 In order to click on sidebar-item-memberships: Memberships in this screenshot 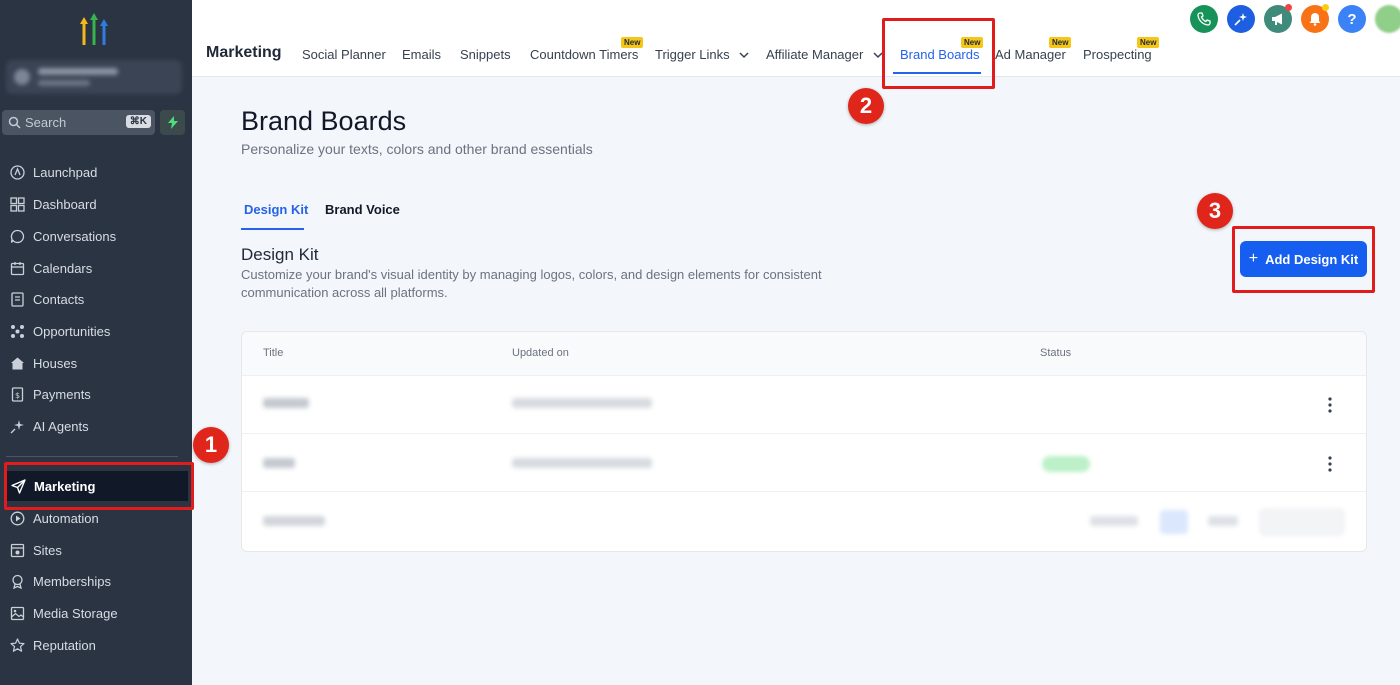, I will do `click(96, 581)`.